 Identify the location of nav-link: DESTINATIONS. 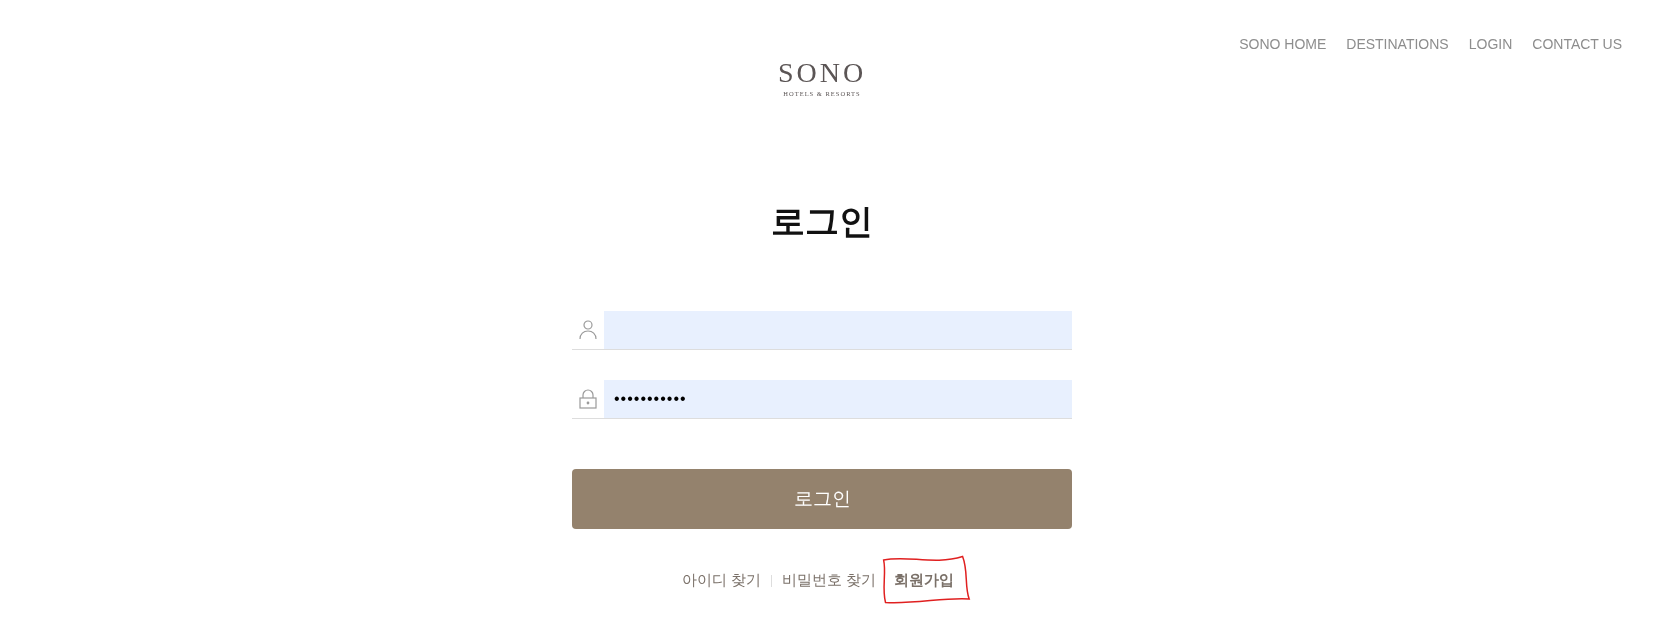
(1397, 44).